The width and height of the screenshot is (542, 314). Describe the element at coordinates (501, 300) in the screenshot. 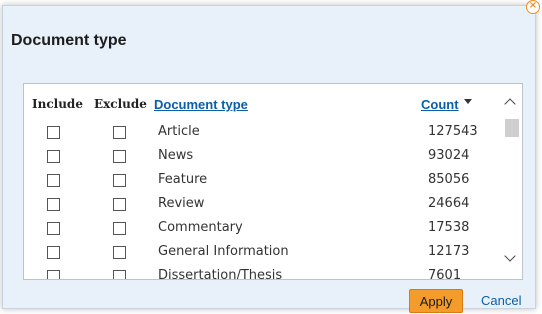

I see `cancel-link: Cancel` at that location.